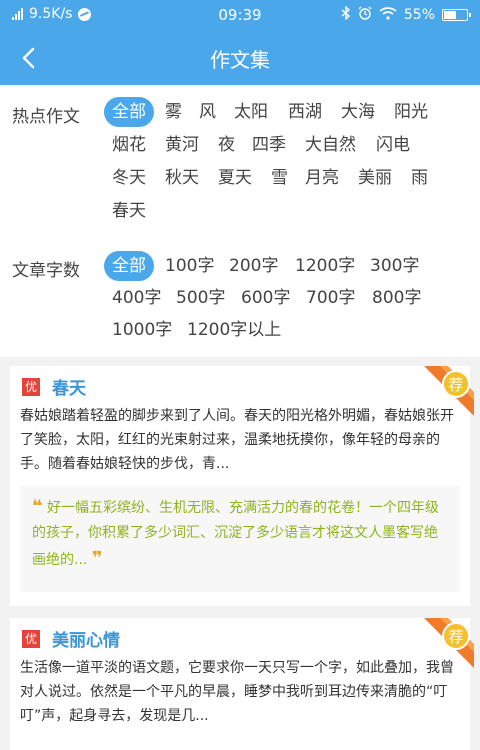  Describe the element at coordinates (226, 145) in the screenshot. I see `chip-hot: 夜` at that location.